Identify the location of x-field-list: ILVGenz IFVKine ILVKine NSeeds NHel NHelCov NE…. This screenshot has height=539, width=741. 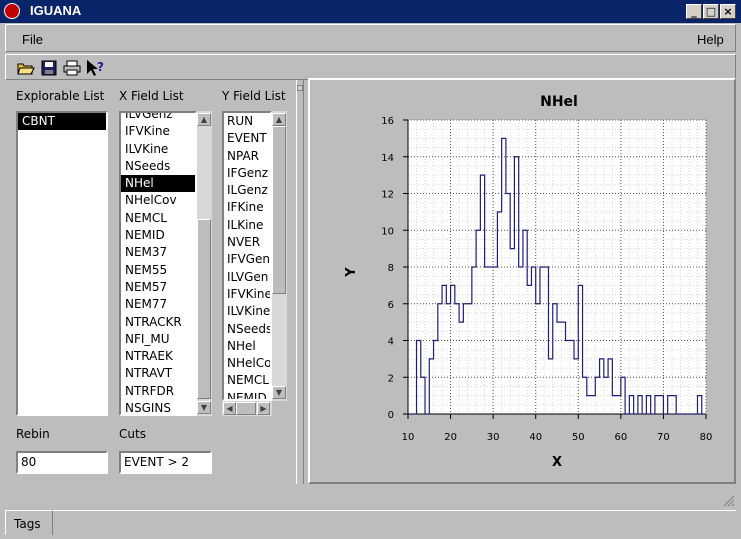
(158, 263).